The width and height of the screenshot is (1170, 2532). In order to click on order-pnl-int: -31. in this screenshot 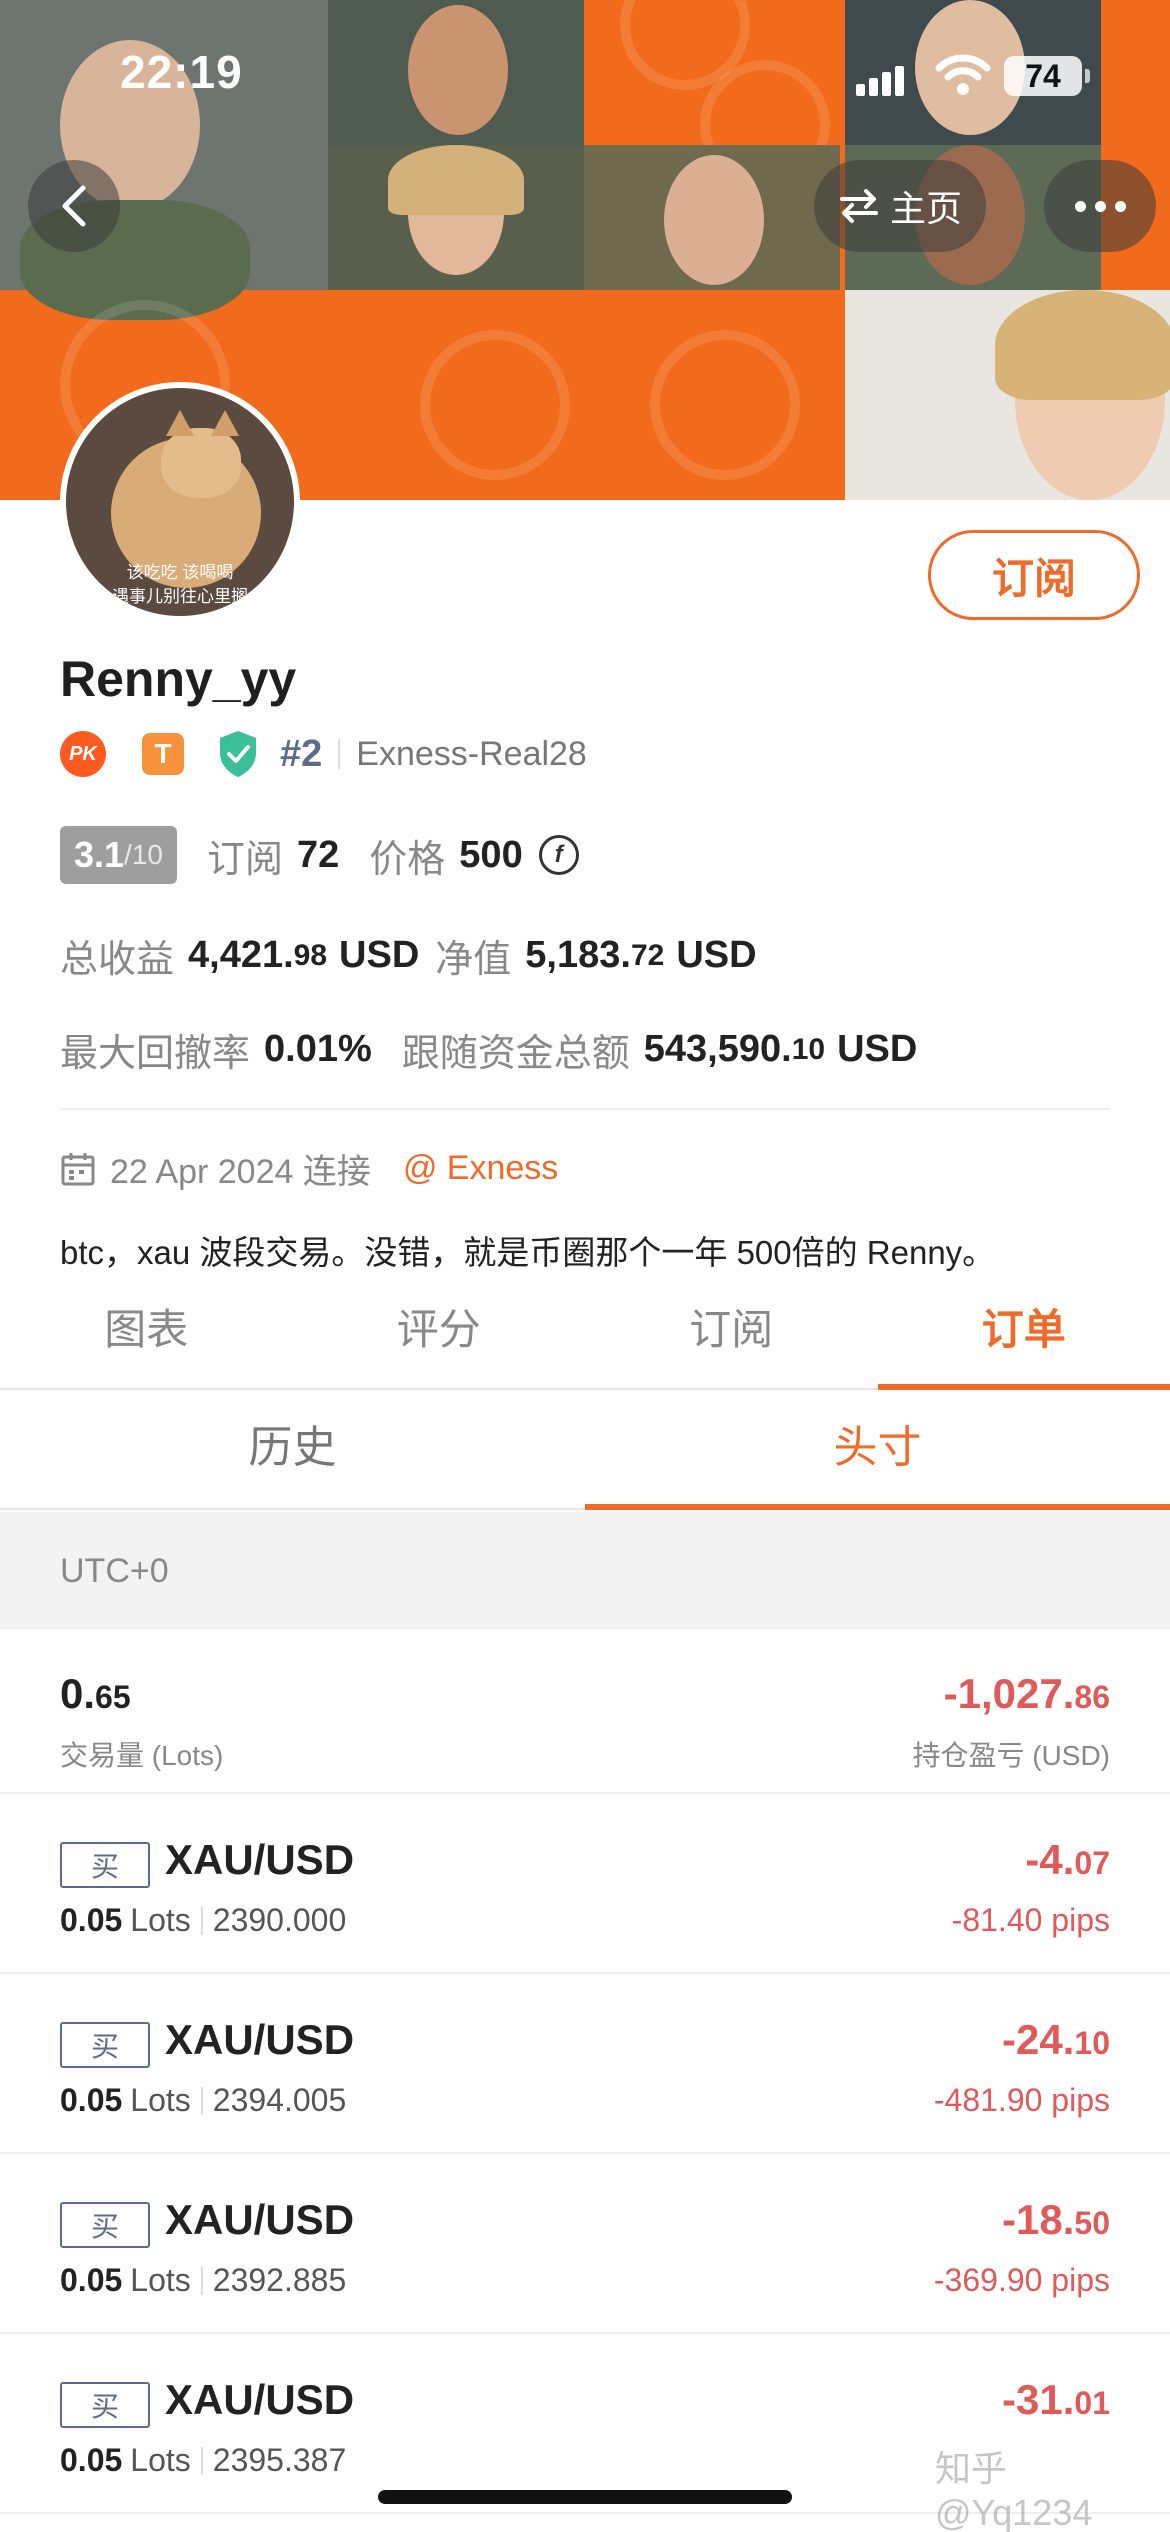, I will do `click(1038, 2399)`.